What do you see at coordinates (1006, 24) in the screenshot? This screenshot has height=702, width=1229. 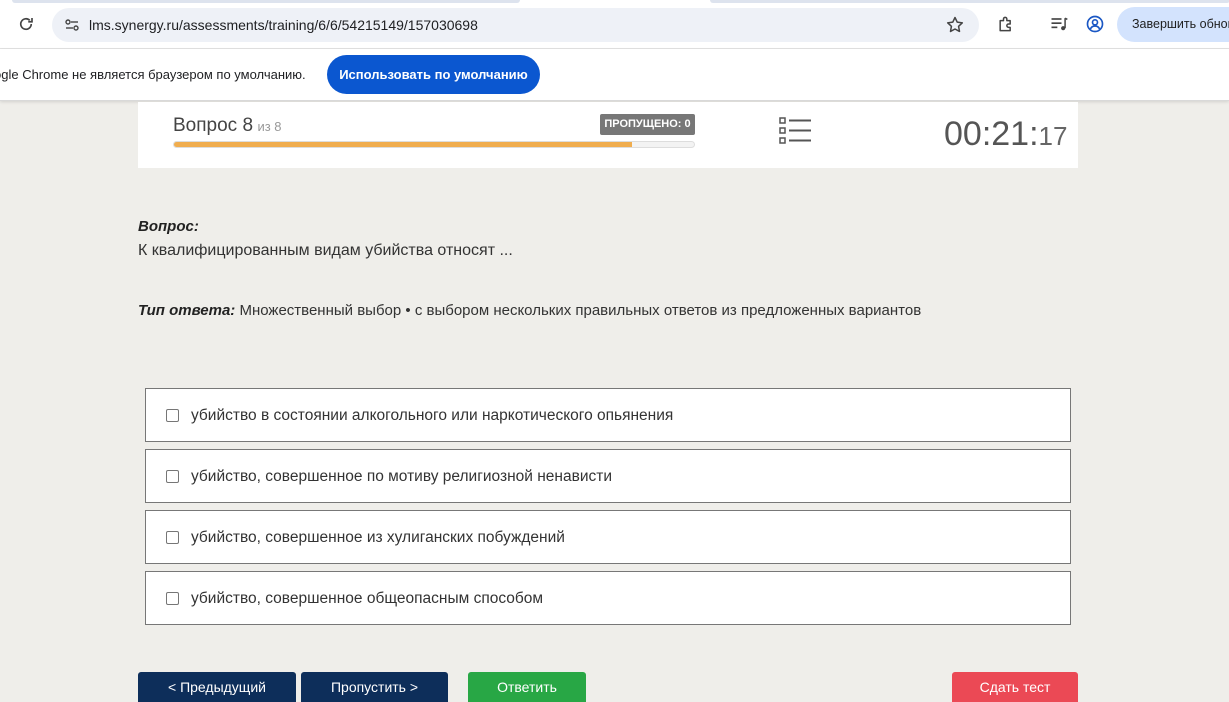 I see `extensions-icon` at bounding box center [1006, 24].